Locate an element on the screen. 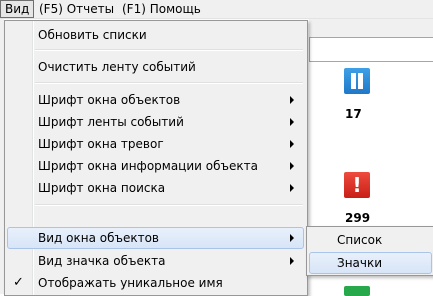  object-count: 17 is located at coordinates (353, 114).